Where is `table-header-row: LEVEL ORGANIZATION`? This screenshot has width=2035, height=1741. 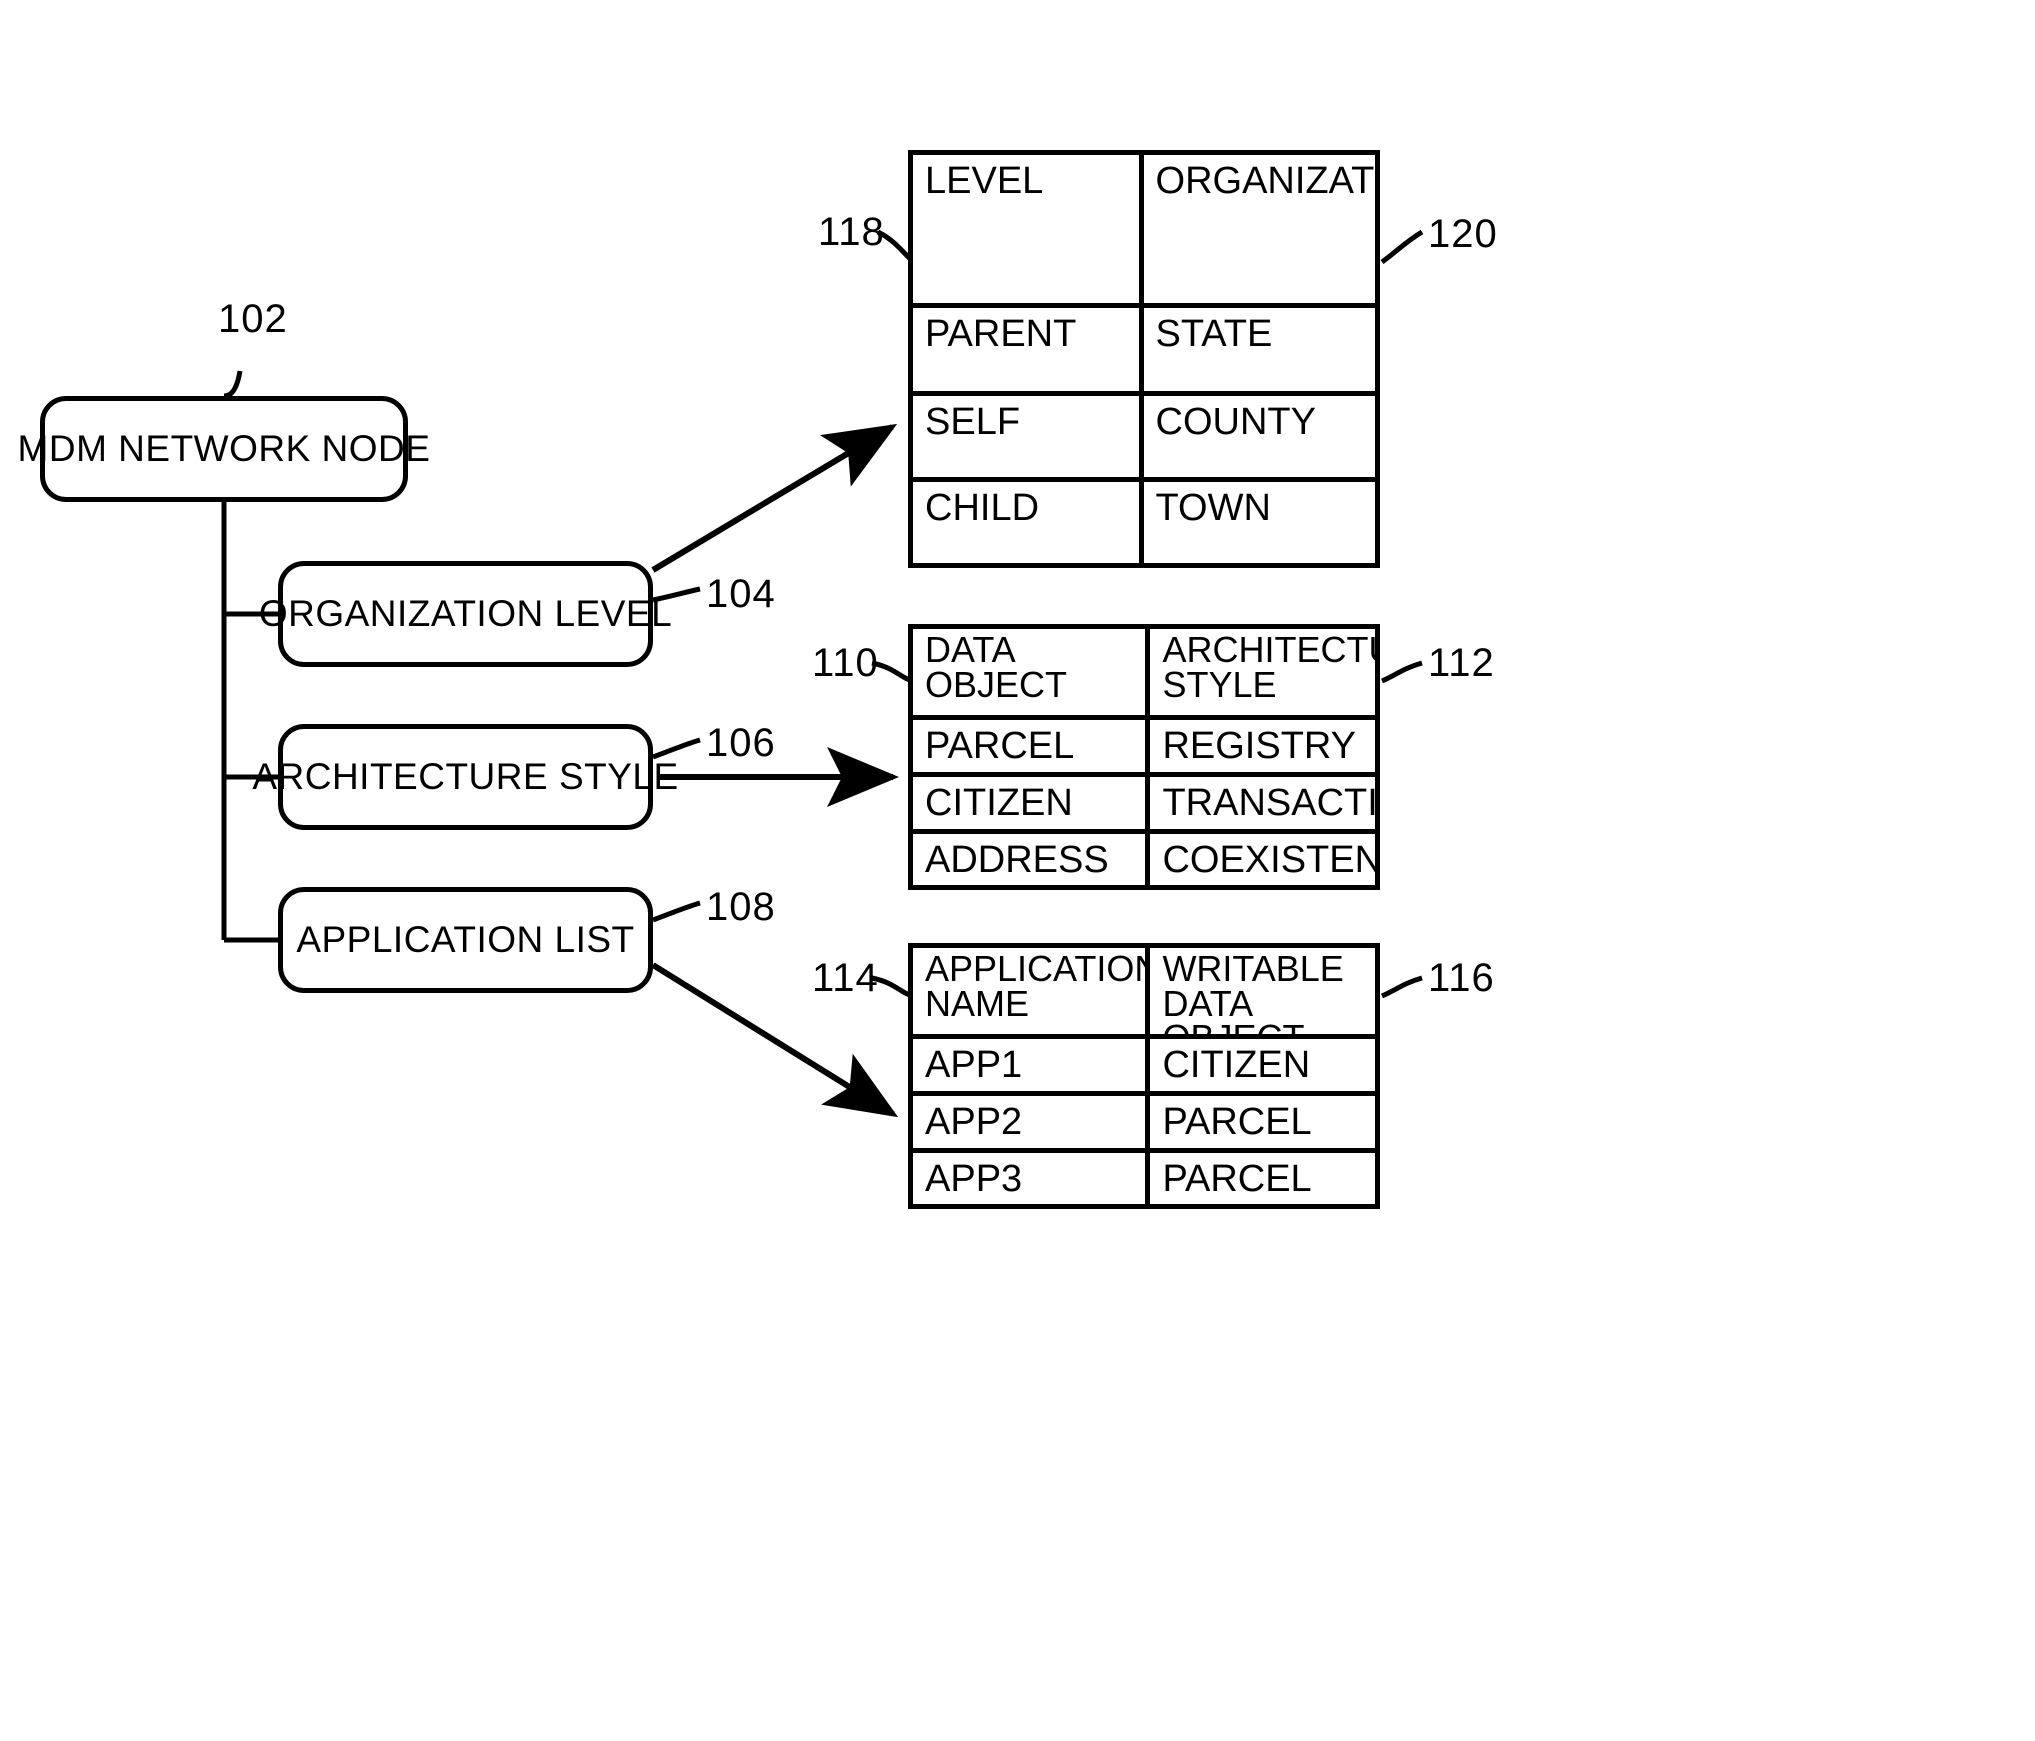
table-header-row: LEVEL ORGANIZATION is located at coordinates (1144, 229).